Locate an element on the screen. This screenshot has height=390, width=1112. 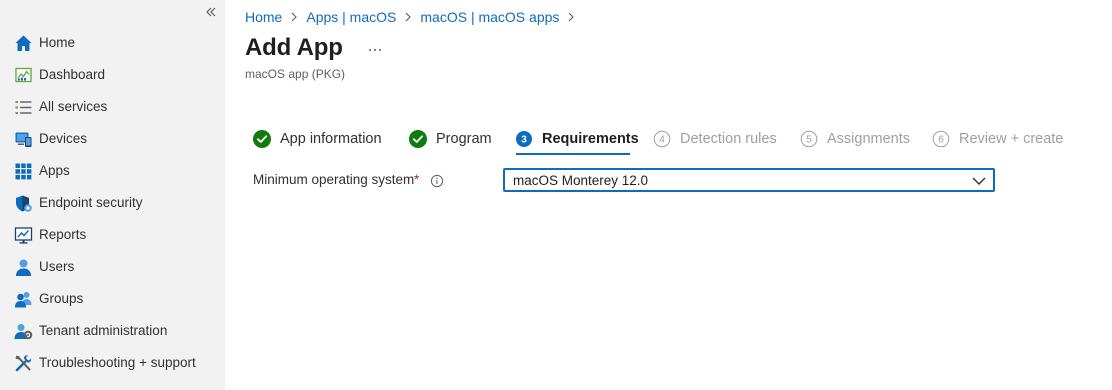
step-label: Program is located at coordinates (464, 139).